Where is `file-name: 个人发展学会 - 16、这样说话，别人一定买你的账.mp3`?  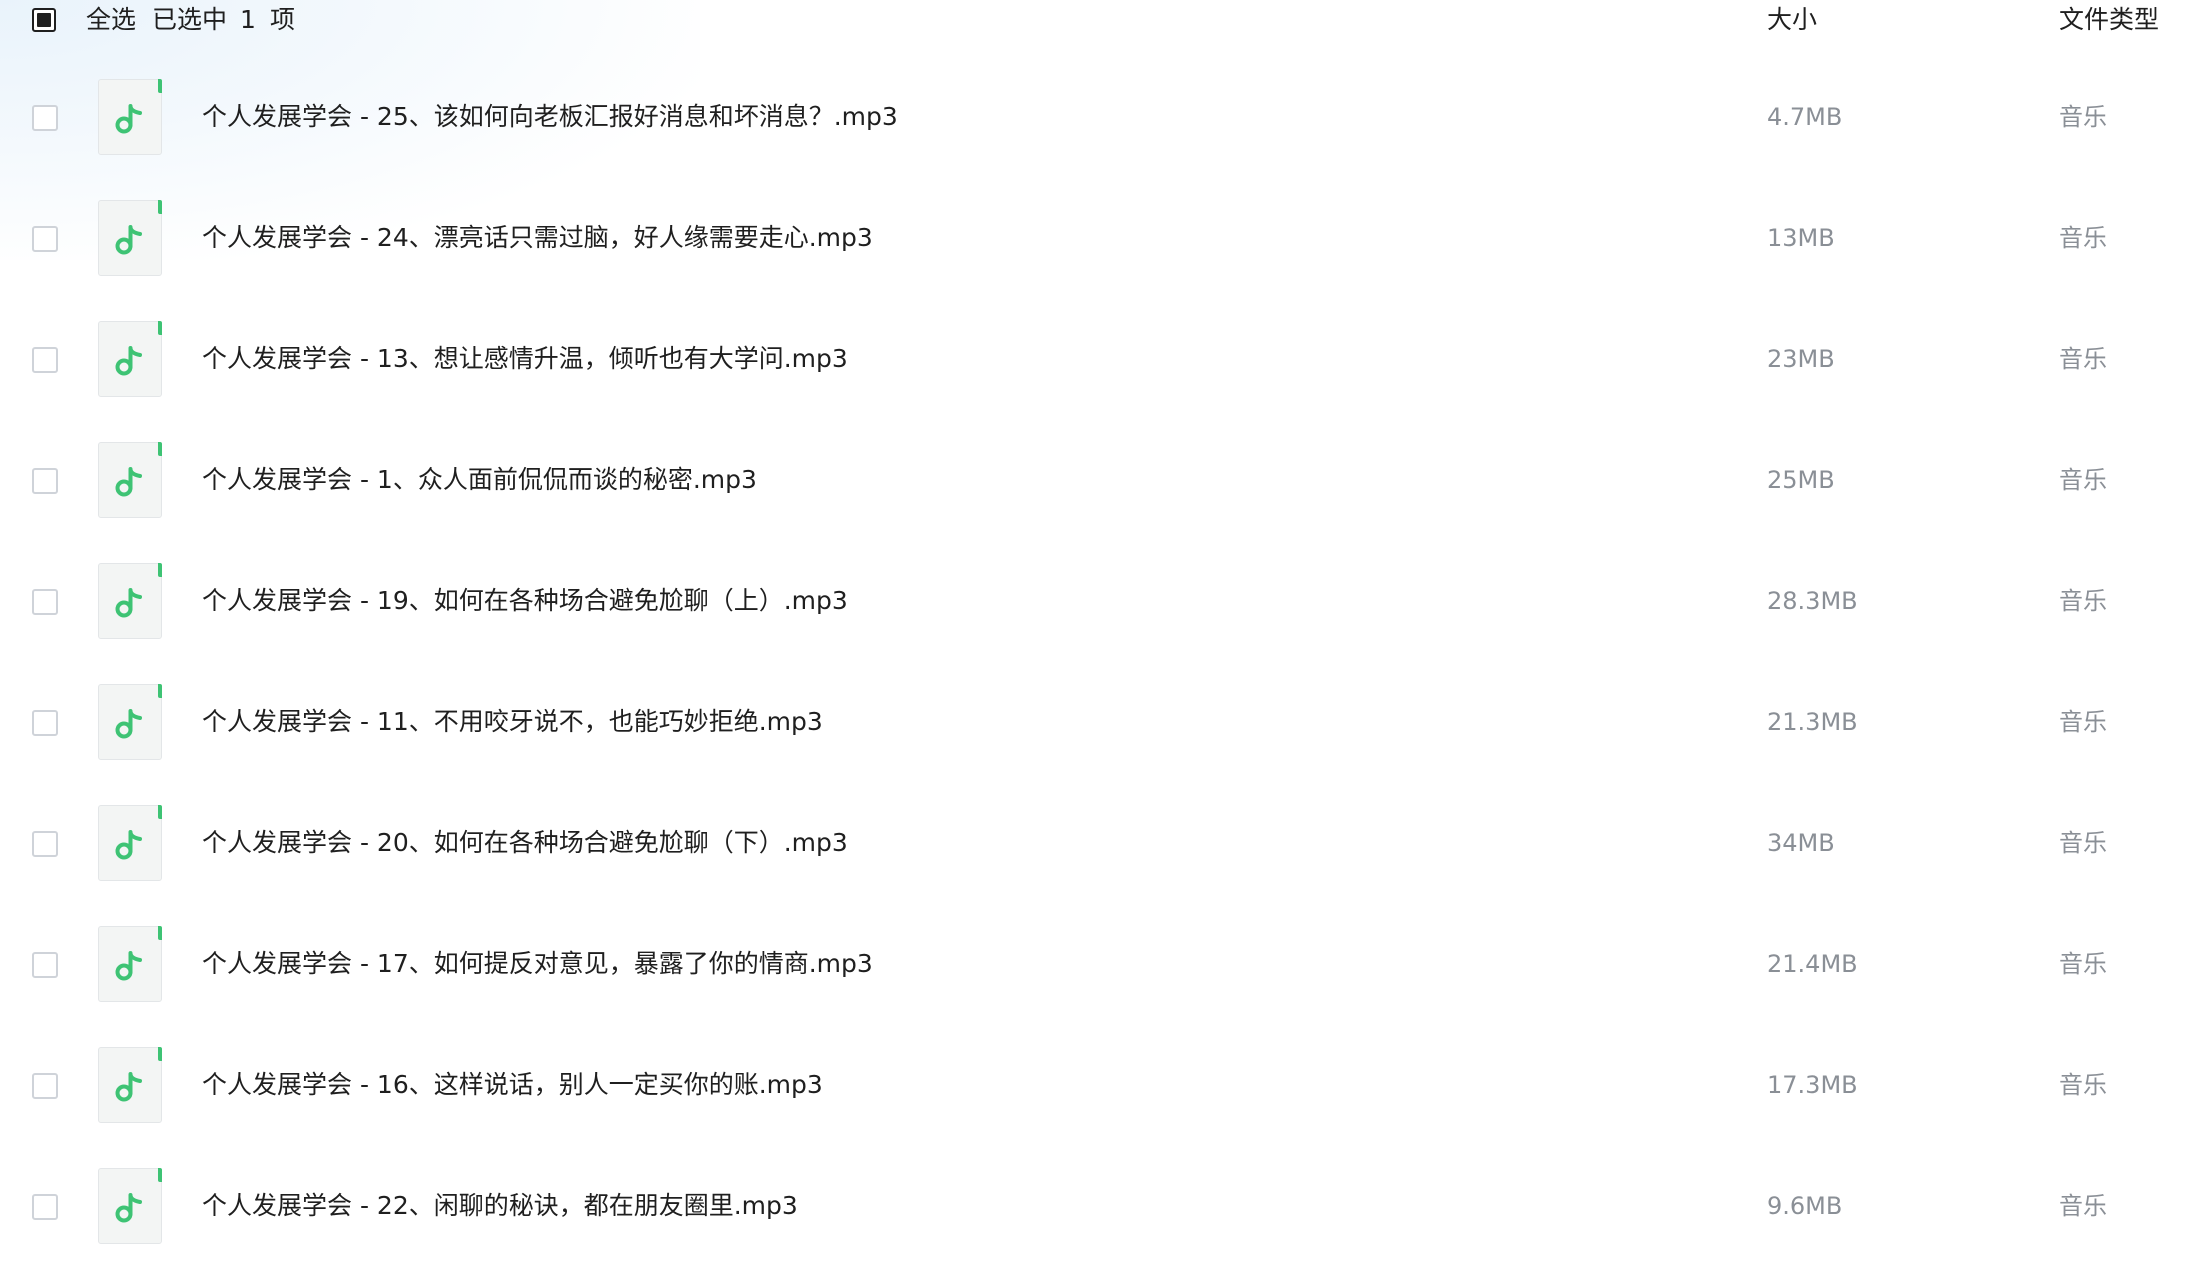
file-name: 个人发展学会 - 16、这样说话，别人一定买你的账.mp3 is located at coordinates (512, 1085).